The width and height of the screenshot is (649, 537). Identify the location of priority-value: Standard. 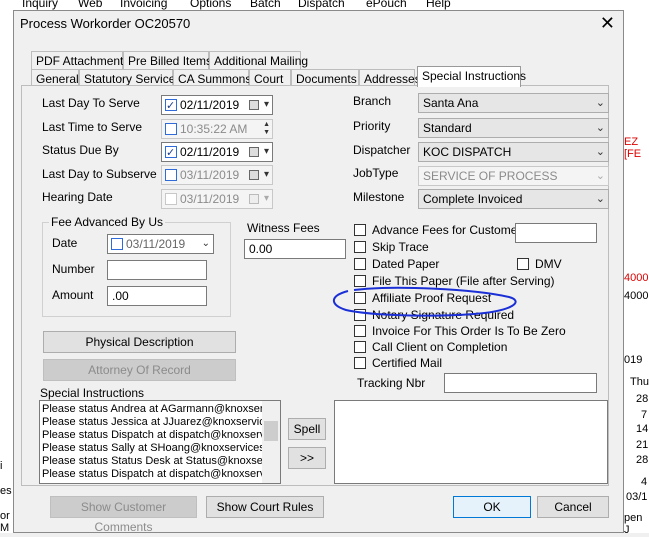
(447, 128).